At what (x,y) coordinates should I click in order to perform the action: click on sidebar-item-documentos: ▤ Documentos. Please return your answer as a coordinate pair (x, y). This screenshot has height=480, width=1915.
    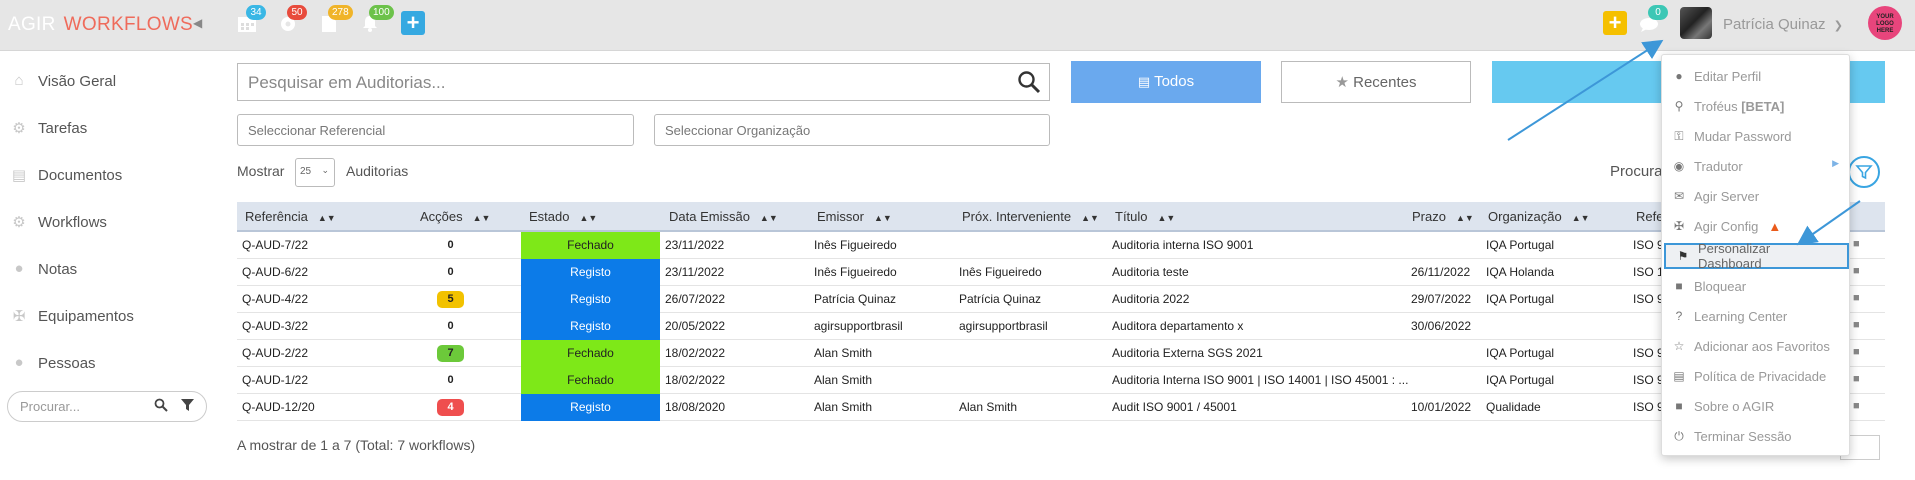
    Looking at the image, I should click on (65, 175).